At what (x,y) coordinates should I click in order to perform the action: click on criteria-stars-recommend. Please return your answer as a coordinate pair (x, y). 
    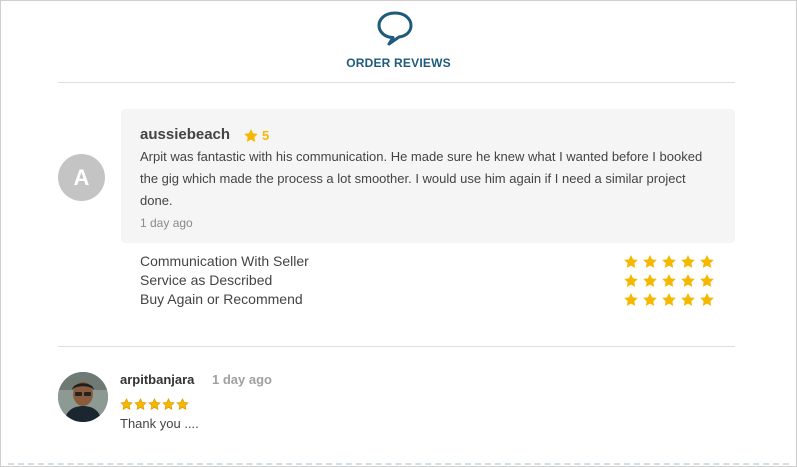
    Looking at the image, I should click on (670, 300).